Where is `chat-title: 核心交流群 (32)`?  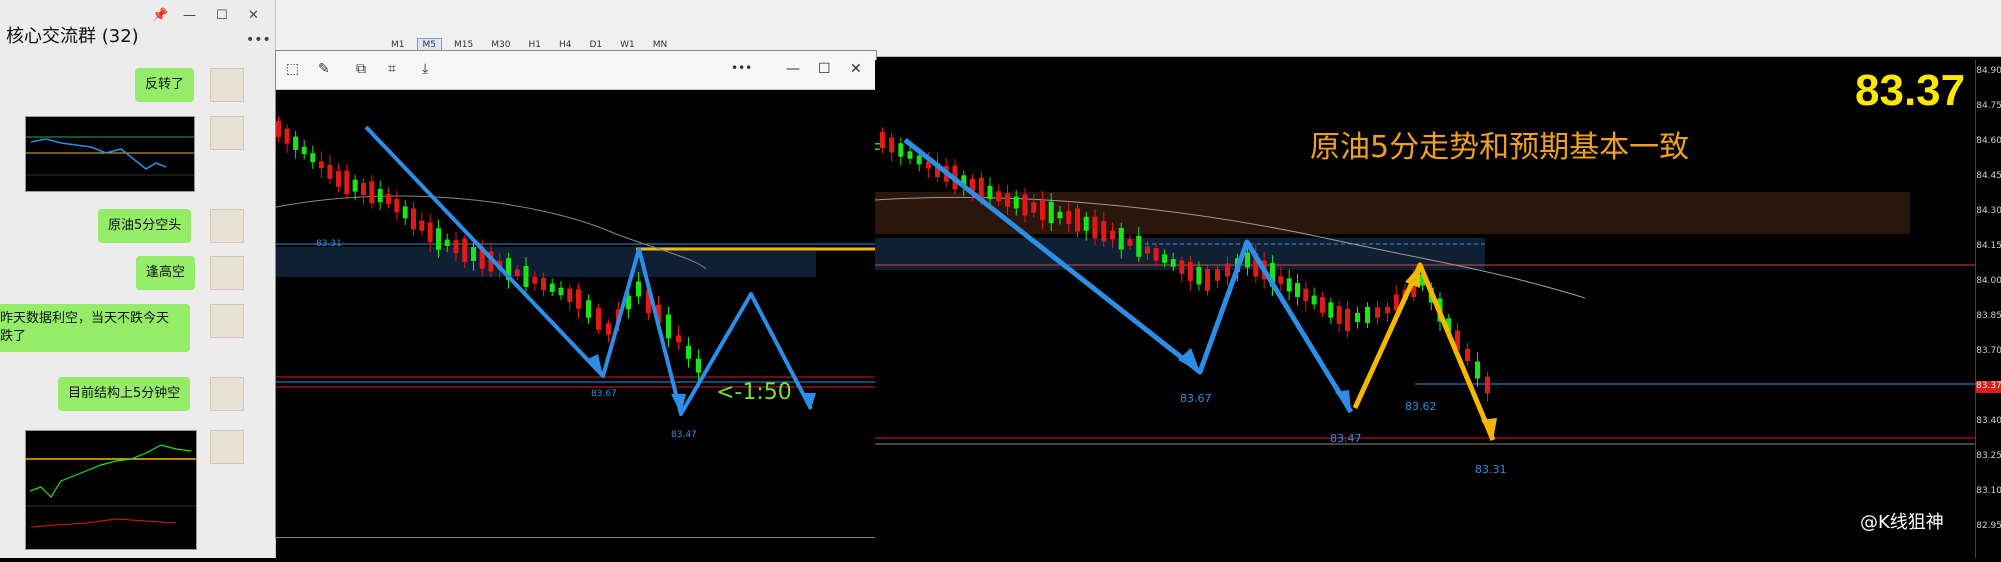 chat-title: 核心交流群 (32) is located at coordinates (72, 36).